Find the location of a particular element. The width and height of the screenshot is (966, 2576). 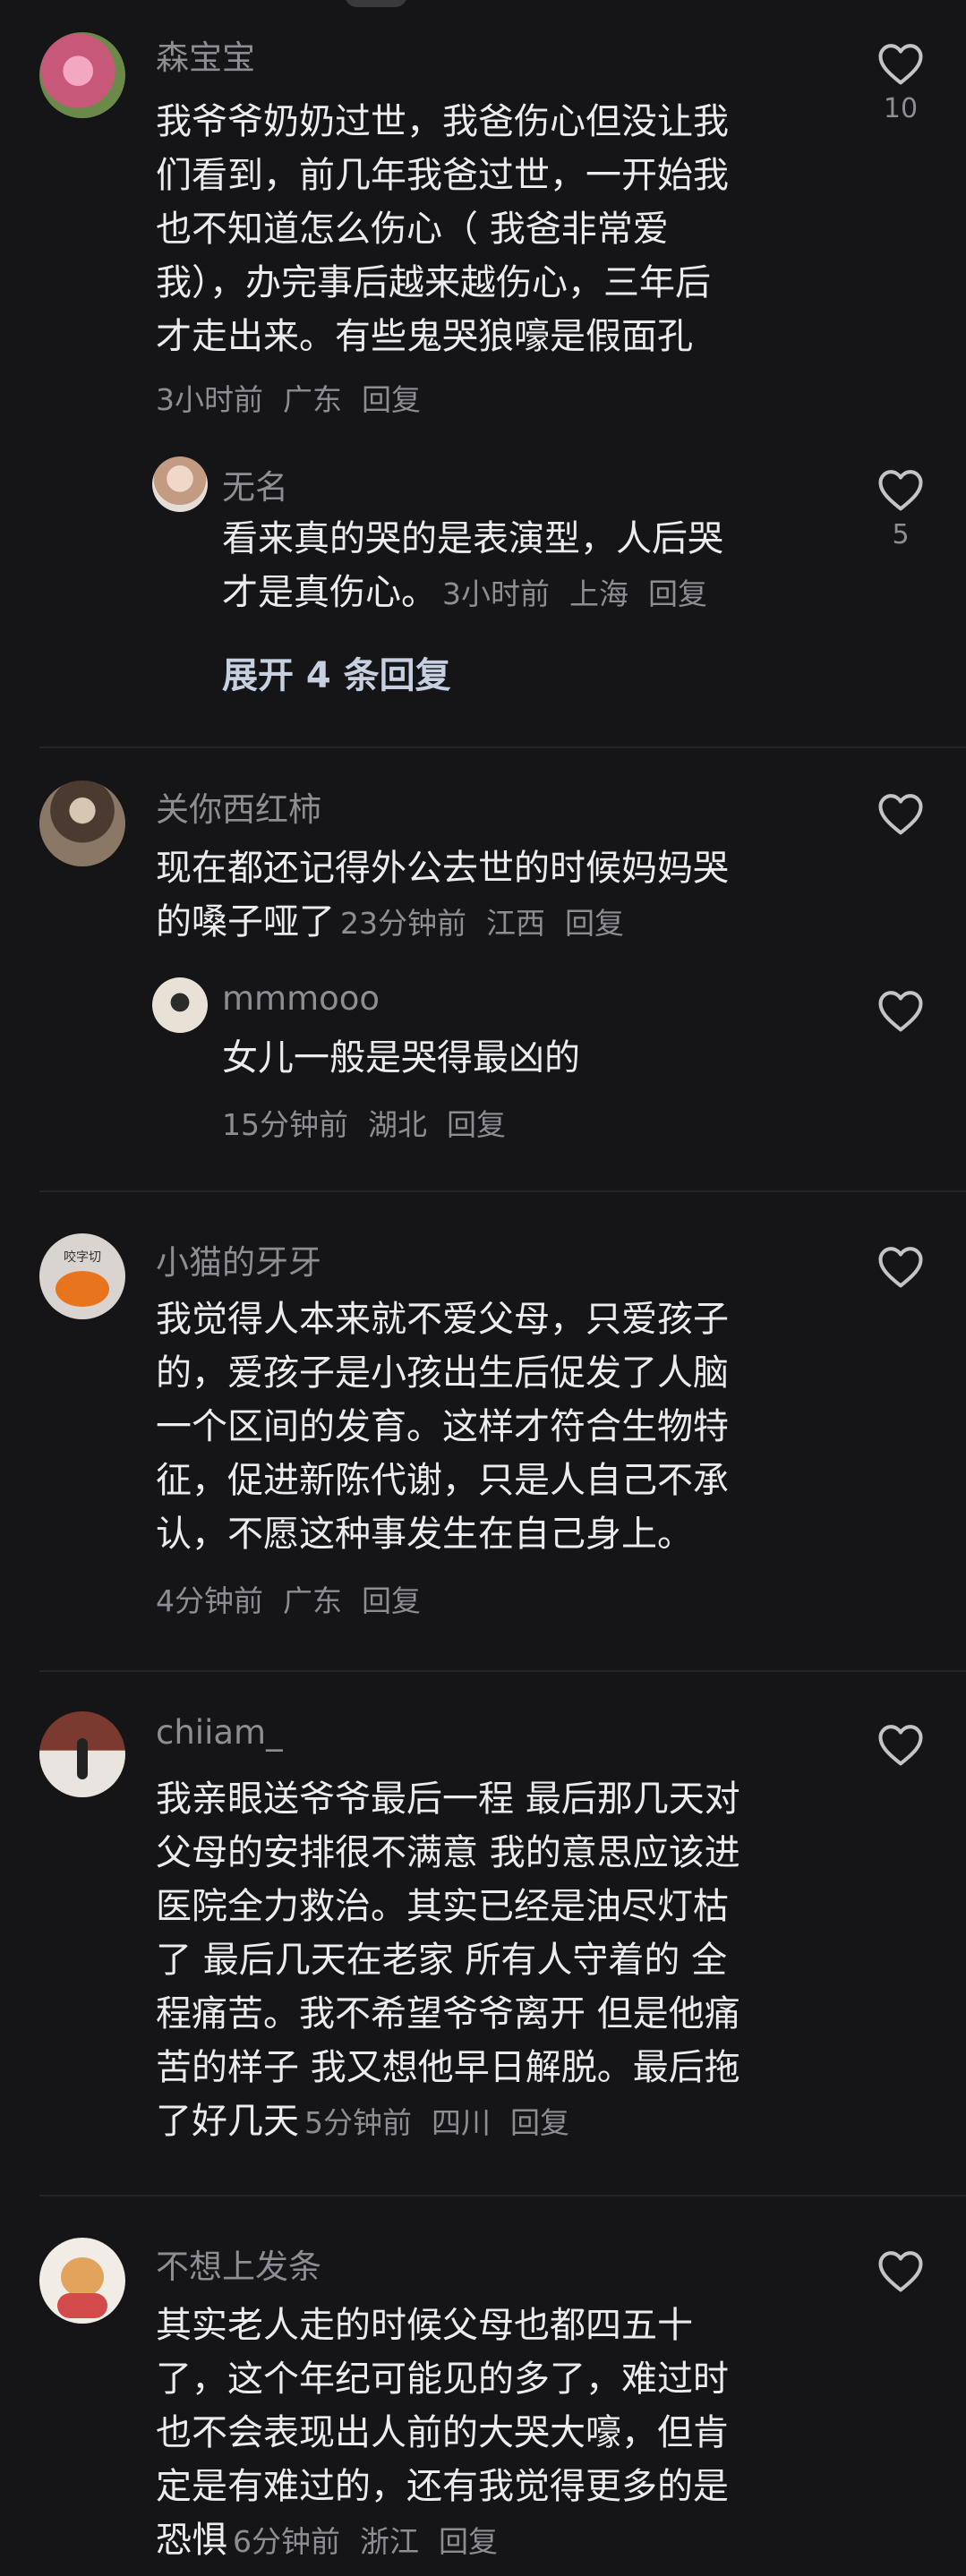

comment-text: 现在都还记得外公去世的时候妈妈哭 的嗓子哑了 23分钟前 江西 回复 is located at coordinates (442, 895).